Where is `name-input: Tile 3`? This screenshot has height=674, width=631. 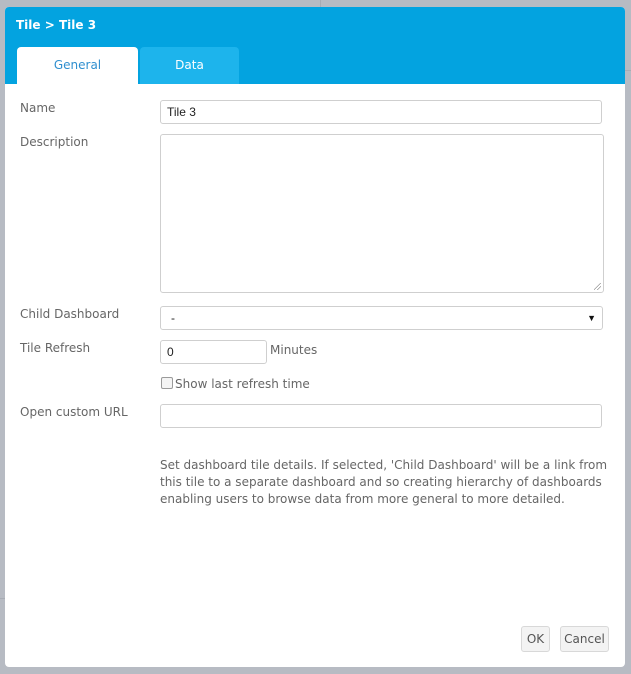
name-input: Tile 3 is located at coordinates (381, 112).